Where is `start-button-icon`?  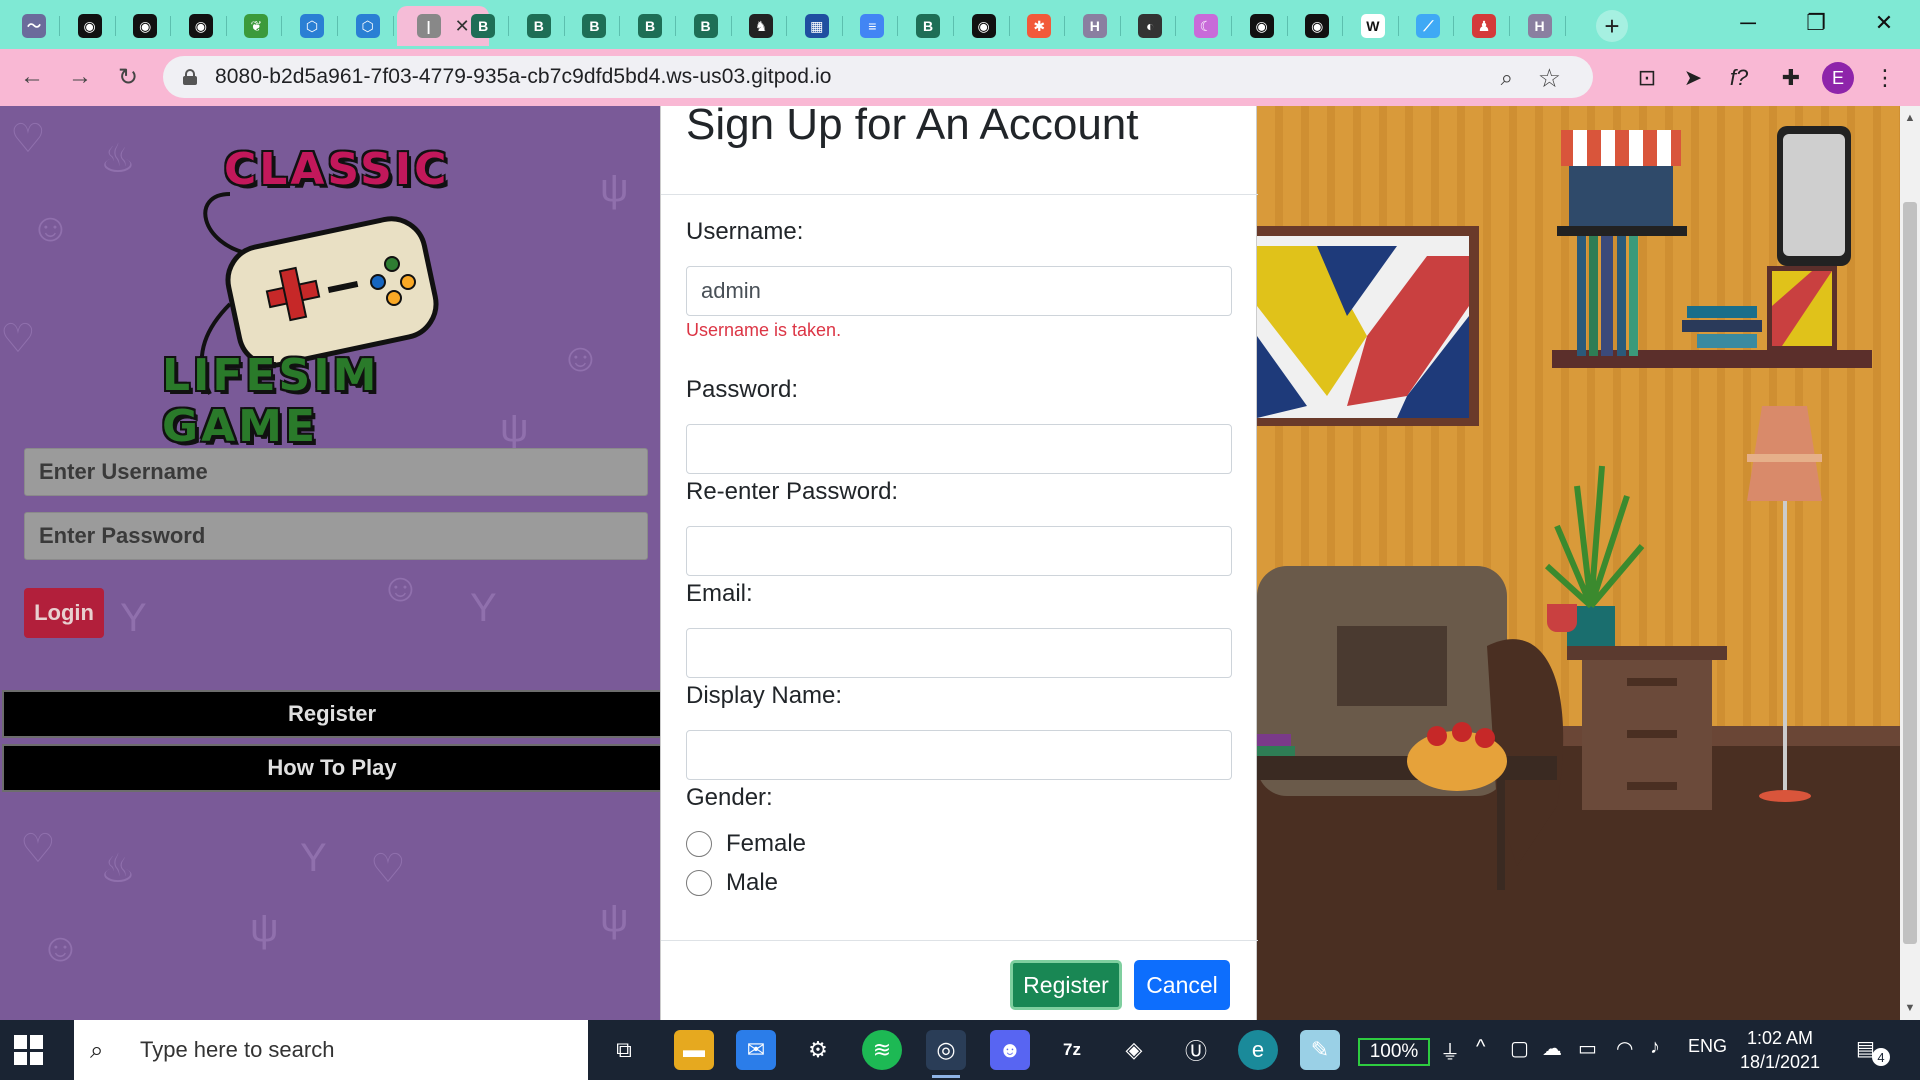 start-button-icon is located at coordinates (29, 1050).